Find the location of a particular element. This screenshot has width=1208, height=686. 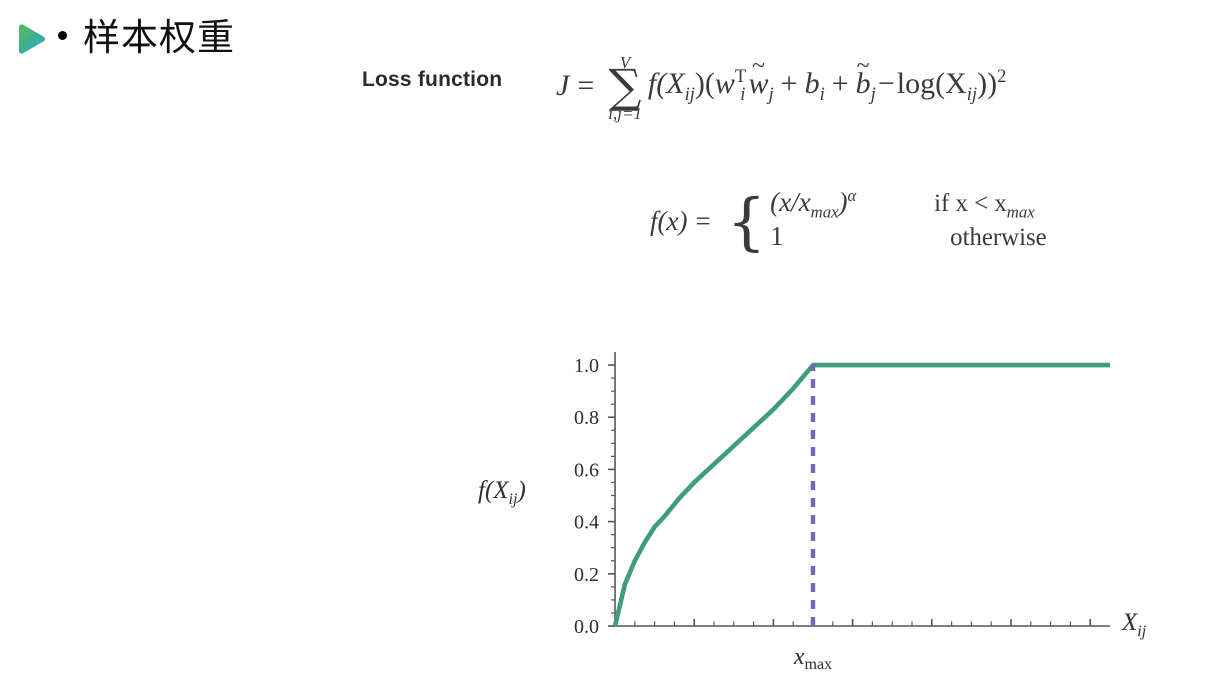

eq-w: w is located at coordinates (724, 83).